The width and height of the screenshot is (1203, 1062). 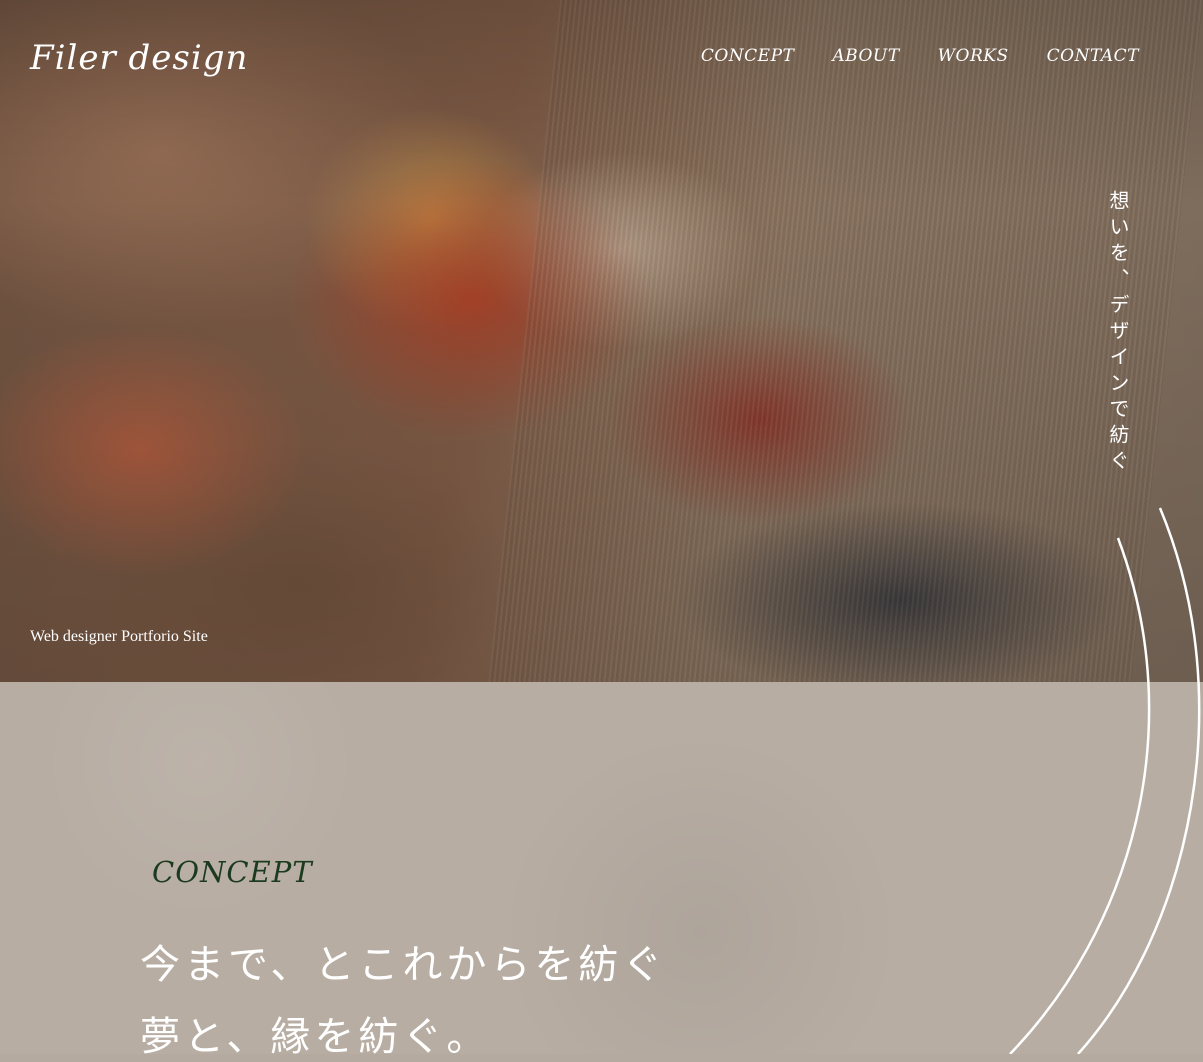 What do you see at coordinates (1118, 333) in the screenshot?
I see `hero-vertical-copy: 想いを、デザインで紡ぐ` at bounding box center [1118, 333].